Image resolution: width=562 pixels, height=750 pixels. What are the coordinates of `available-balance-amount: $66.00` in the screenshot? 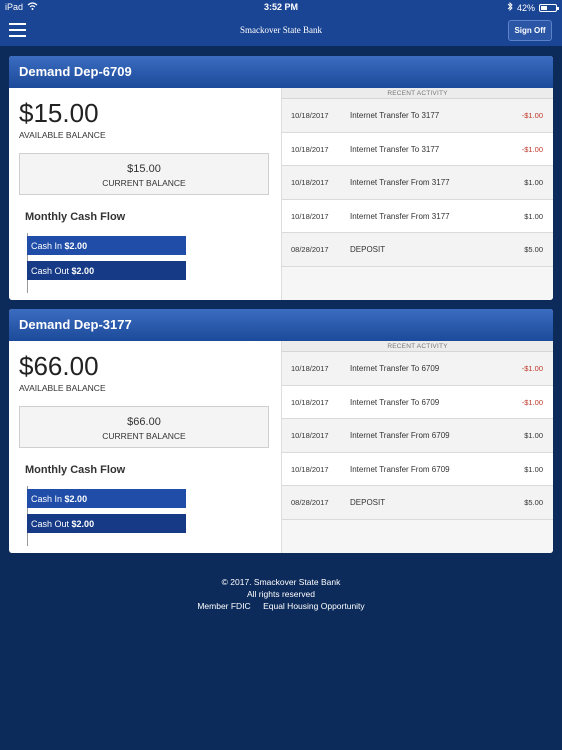 It's located at (59, 366).